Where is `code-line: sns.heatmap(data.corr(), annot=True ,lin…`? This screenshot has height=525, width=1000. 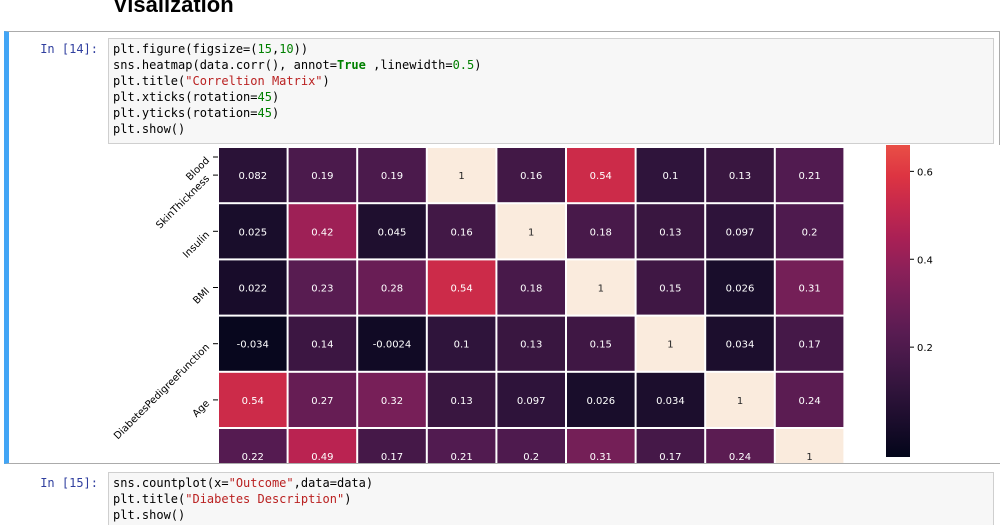 code-line: sns.heatmap(data.corr(), annot=True ,lin… is located at coordinates (551, 65).